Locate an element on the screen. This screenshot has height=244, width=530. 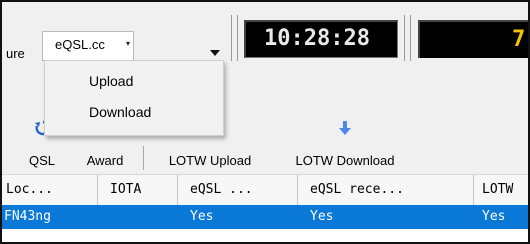
truncated-label: ure is located at coordinates (15, 53).